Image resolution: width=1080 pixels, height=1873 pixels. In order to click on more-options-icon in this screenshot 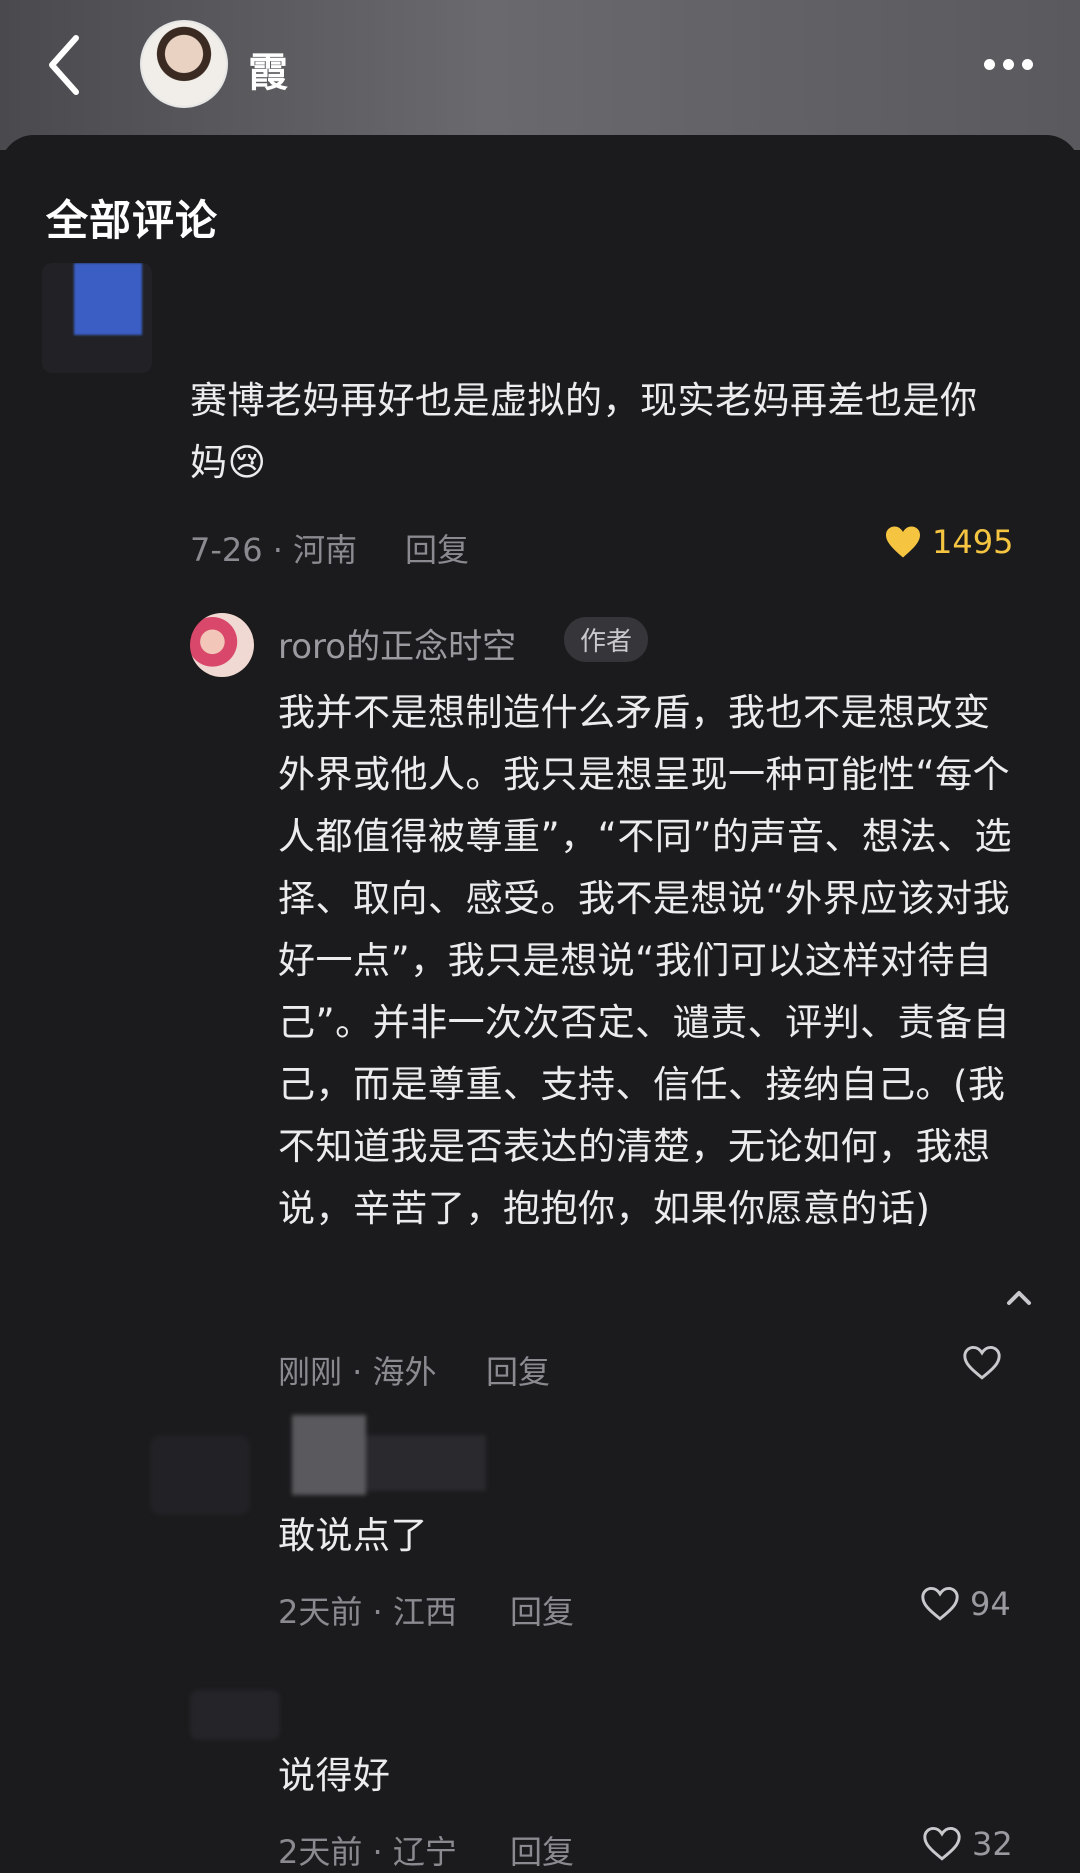, I will do `click(1014, 64)`.